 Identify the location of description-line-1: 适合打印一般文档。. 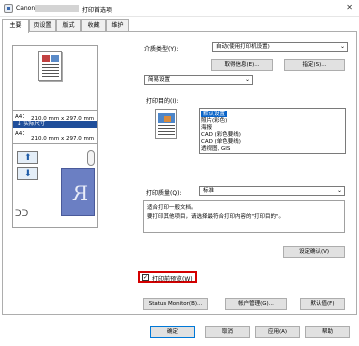
(172, 208).